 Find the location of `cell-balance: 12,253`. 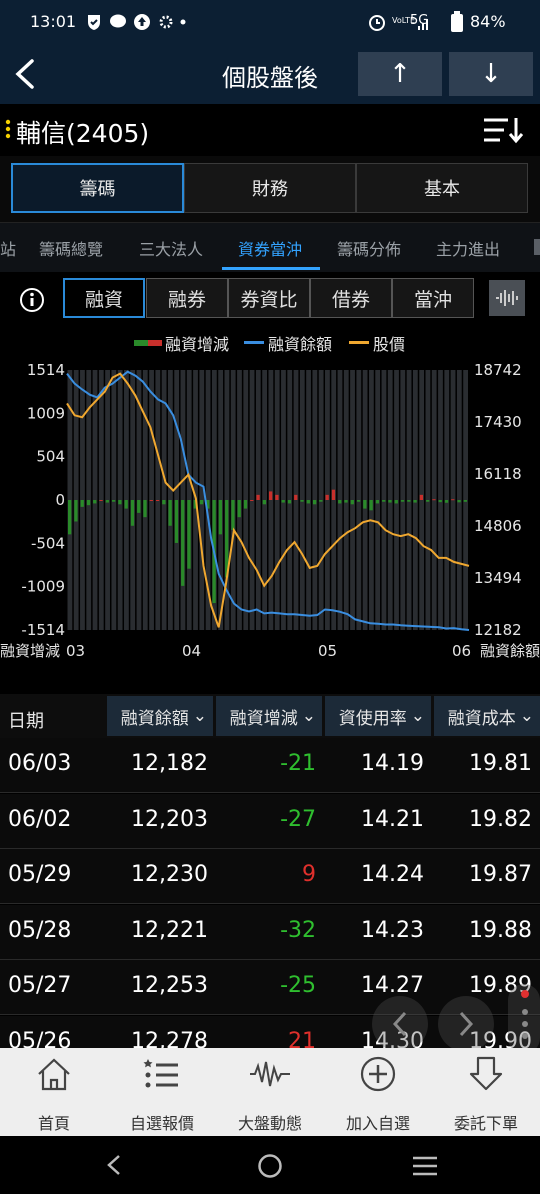

cell-balance: 12,253 is located at coordinates (169, 985).